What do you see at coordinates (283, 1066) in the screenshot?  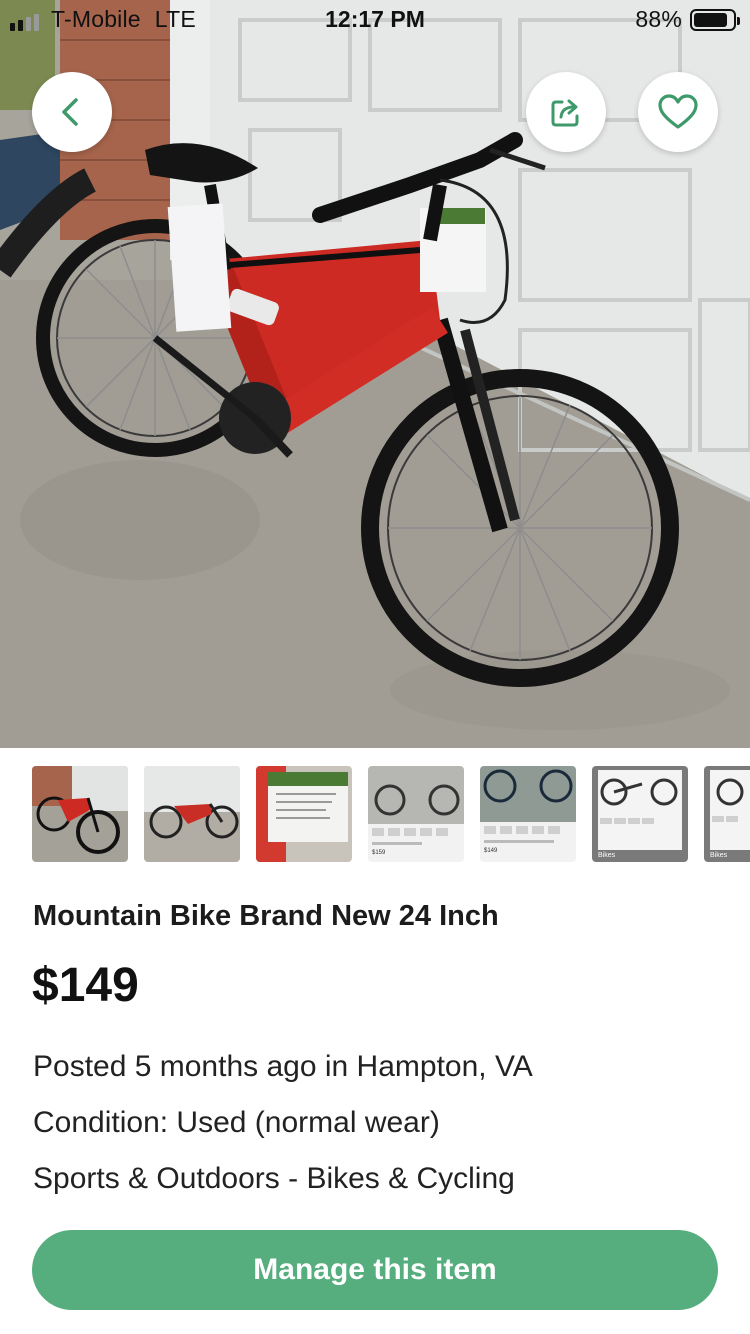 I see `posted-info: Posted 5 months ago in Hampton, VA` at bounding box center [283, 1066].